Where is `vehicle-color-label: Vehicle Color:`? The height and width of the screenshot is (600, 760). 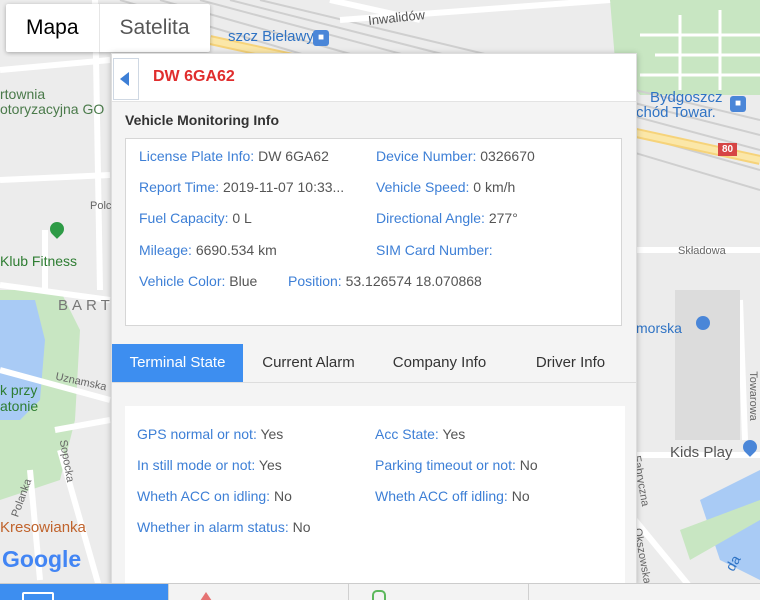
vehicle-color-label: Vehicle Color: is located at coordinates (182, 281).